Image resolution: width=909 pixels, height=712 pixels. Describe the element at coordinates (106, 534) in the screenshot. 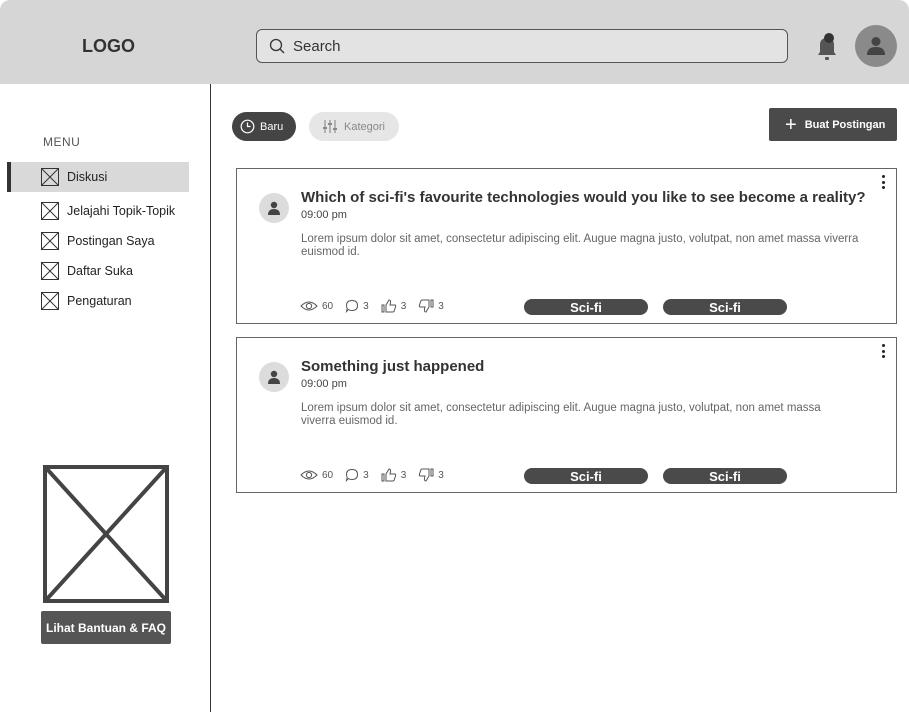

I see `sidebar-image-placeholder` at that location.